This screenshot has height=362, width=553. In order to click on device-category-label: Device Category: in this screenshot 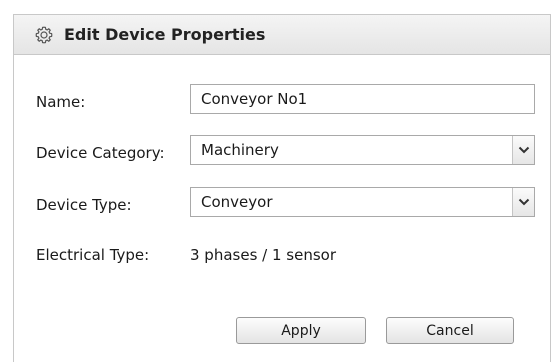, I will do `click(100, 153)`.